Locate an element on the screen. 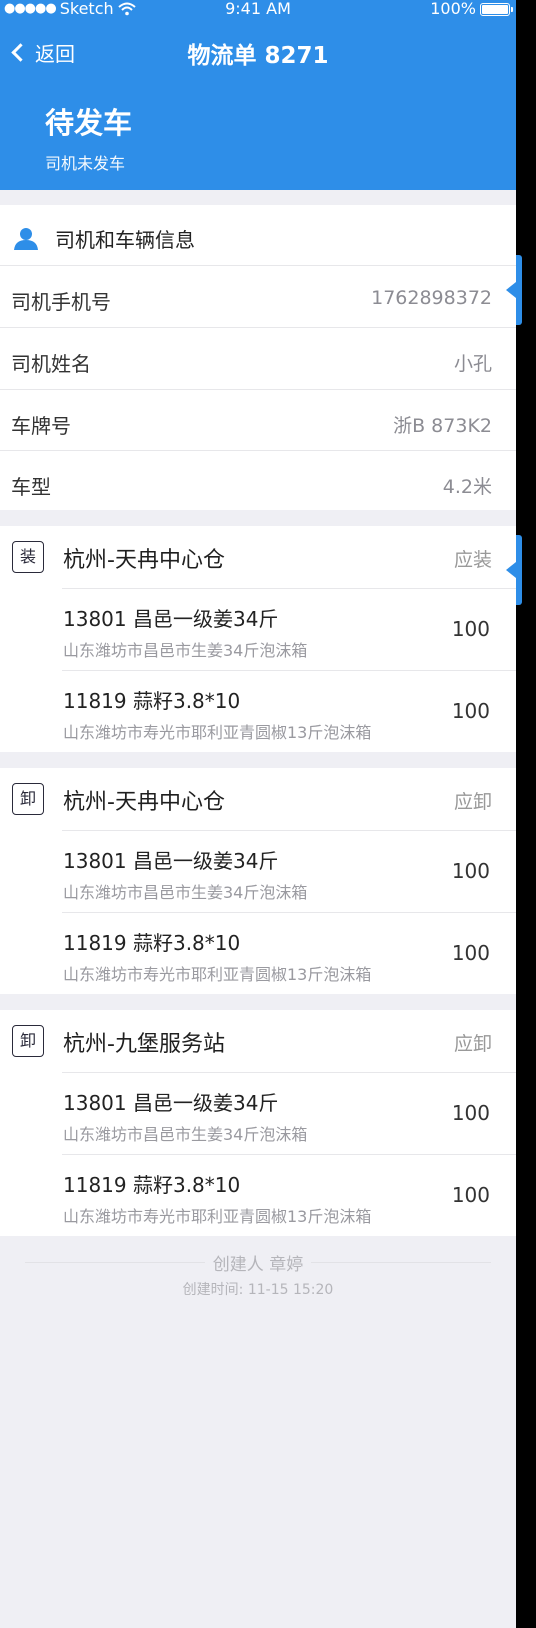 The width and height of the screenshot is (536, 1628). nav-bar: 返回 物流单 8271 is located at coordinates (258, 52).